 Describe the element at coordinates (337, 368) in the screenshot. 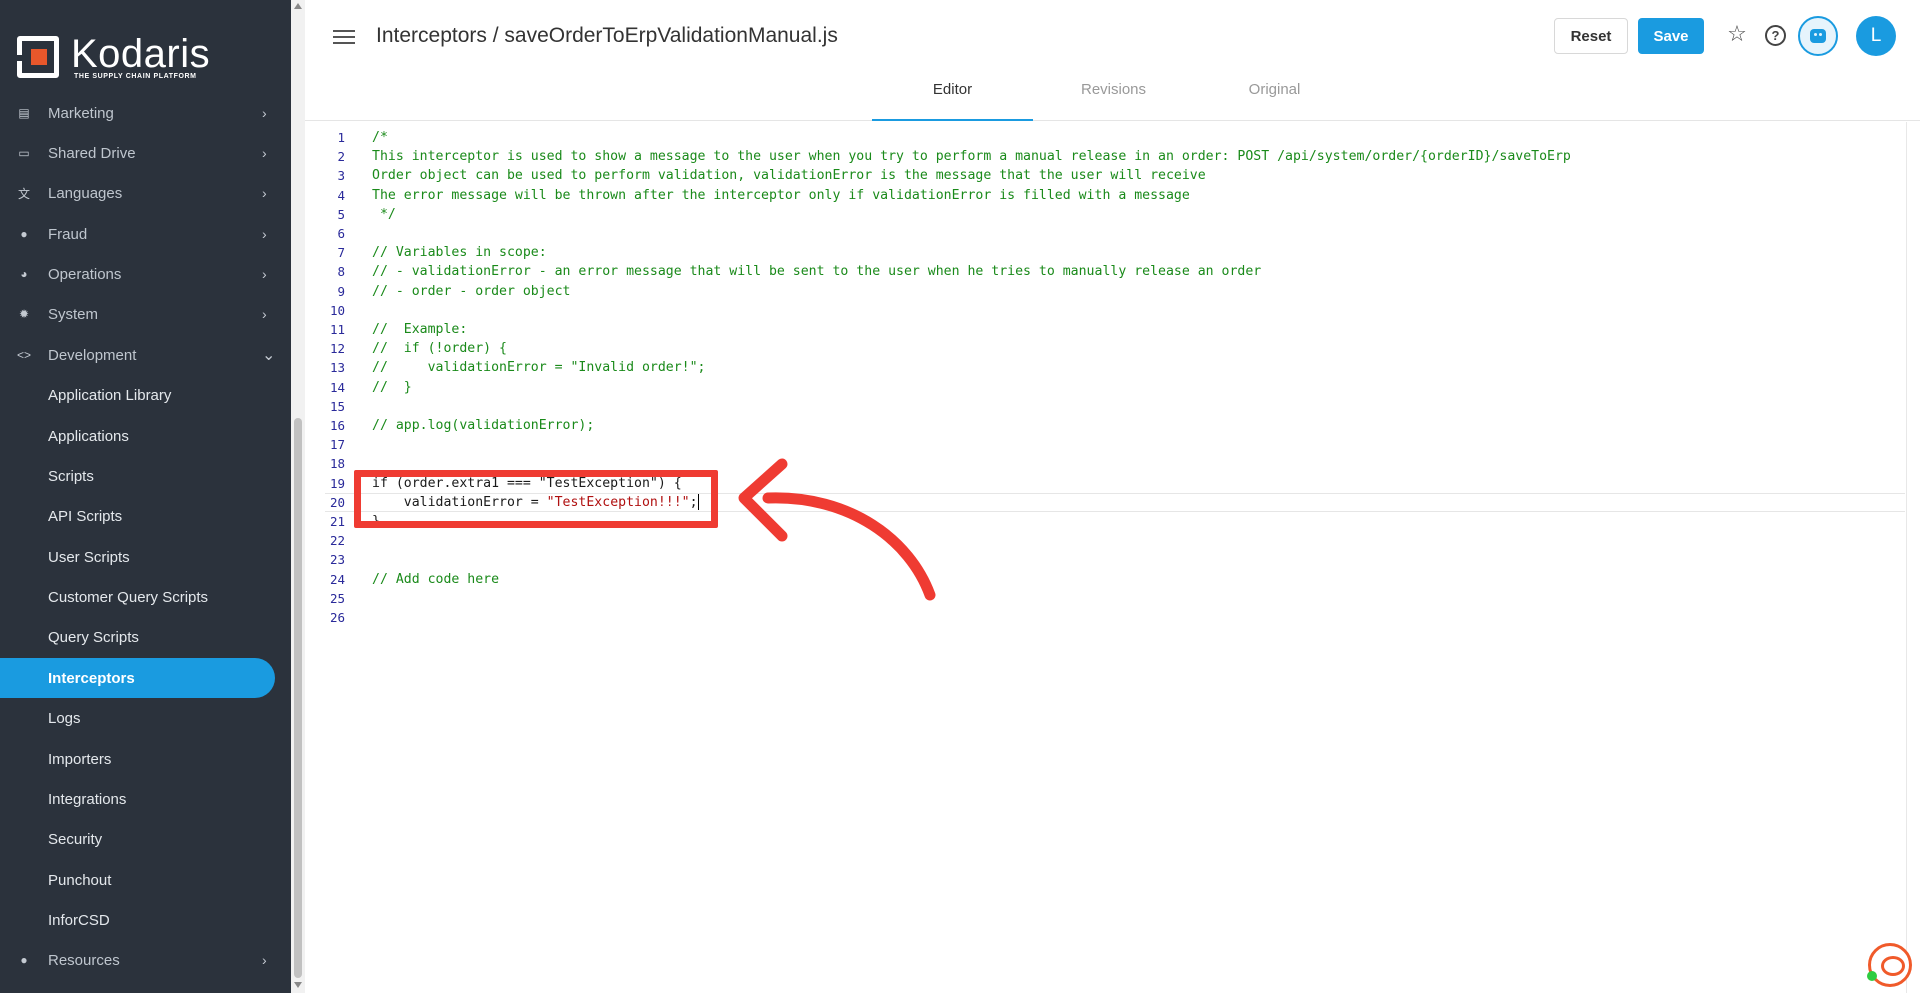

I see `line-number: 13` at that location.